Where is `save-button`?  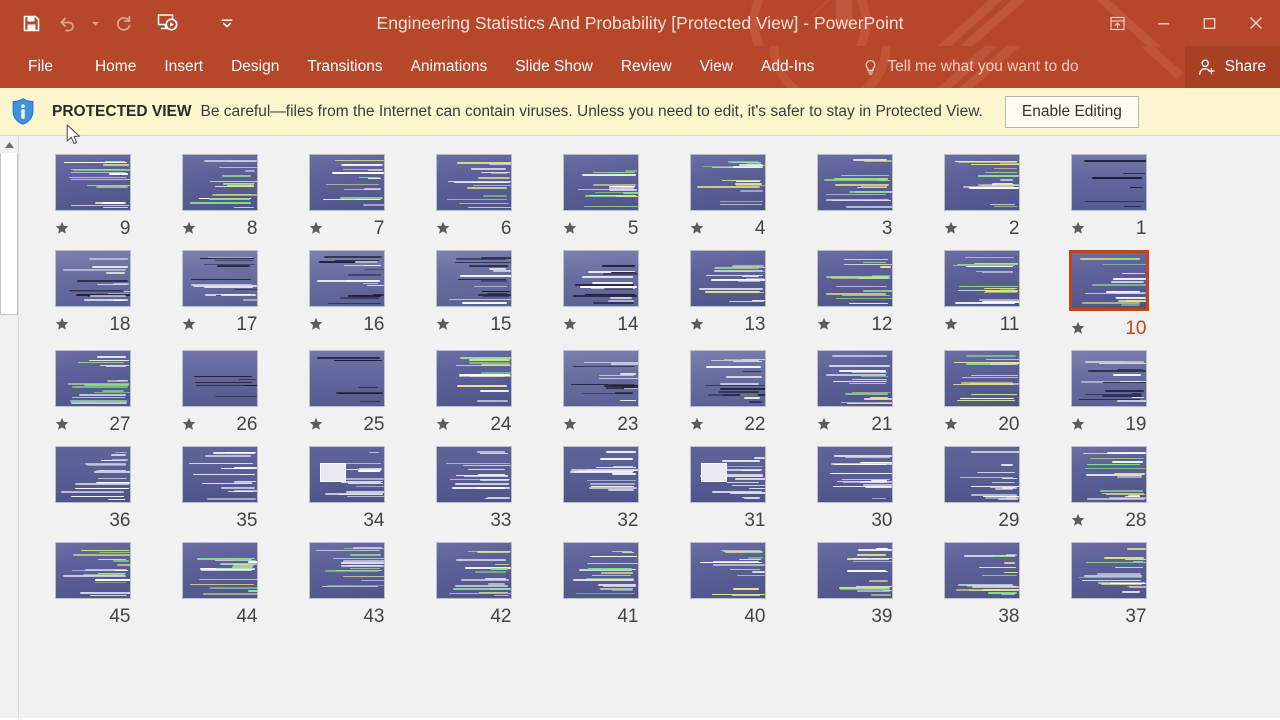 save-button is located at coordinates (31, 23).